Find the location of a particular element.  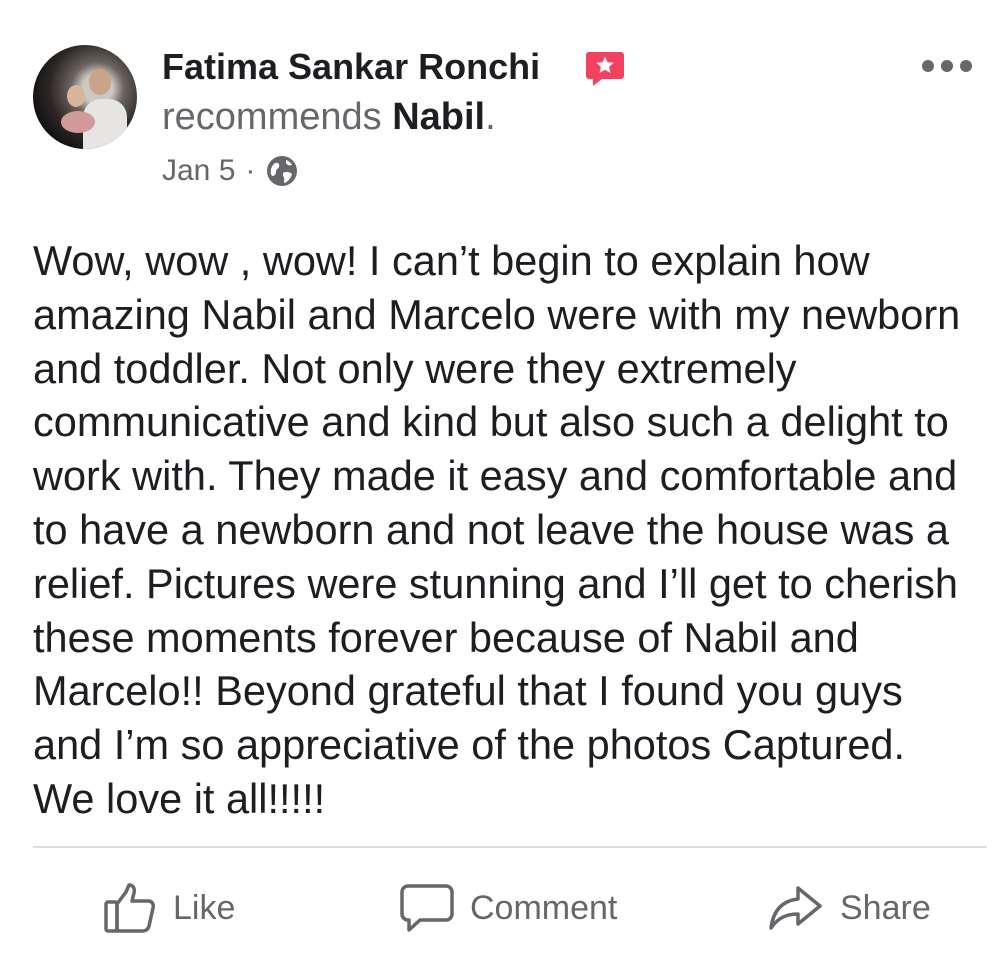

avatar-photo-baby is located at coordinates (78, 122).